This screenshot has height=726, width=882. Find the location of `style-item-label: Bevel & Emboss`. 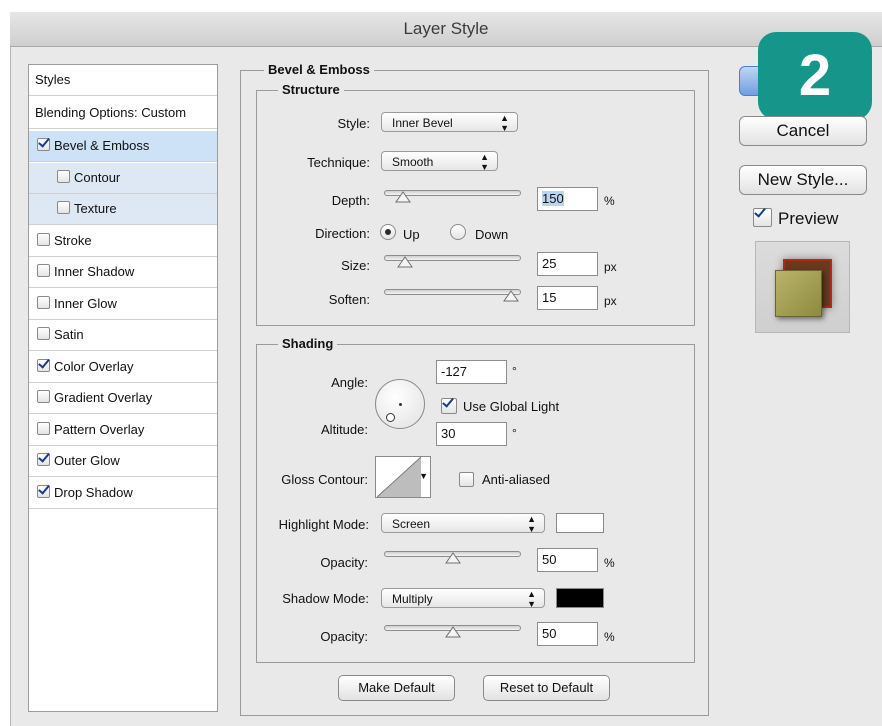

style-item-label: Bevel & Emboss is located at coordinates (102, 145).